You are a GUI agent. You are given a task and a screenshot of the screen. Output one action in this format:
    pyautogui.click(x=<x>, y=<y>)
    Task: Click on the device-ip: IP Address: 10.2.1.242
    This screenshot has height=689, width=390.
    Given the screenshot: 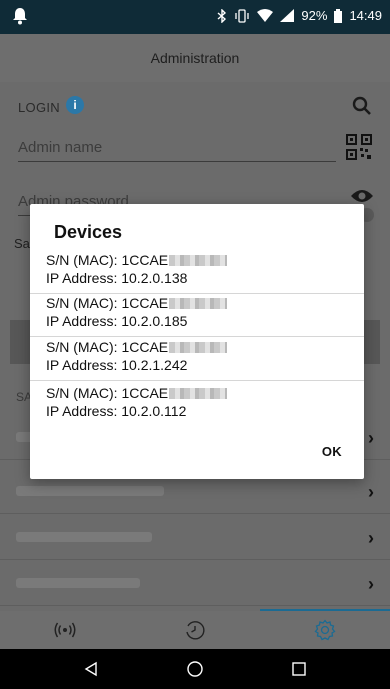 What is the action you would take?
    pyautogui.click(x=117, y=365)
    